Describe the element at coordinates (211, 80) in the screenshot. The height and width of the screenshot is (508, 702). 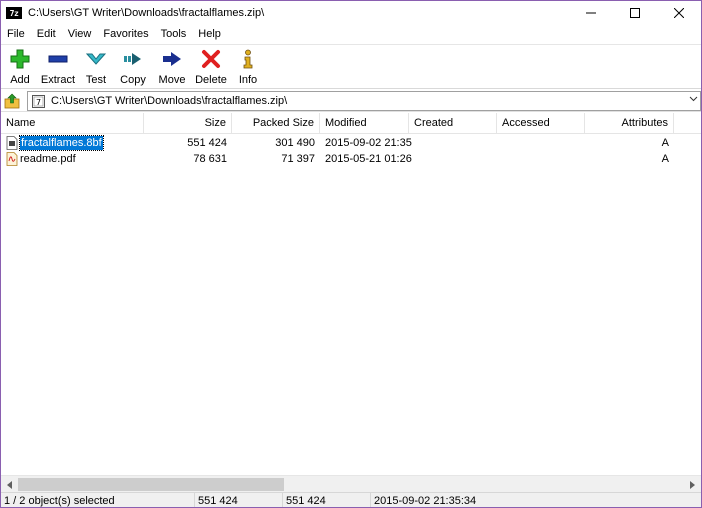
I see `delete-label: Delete` at that location.